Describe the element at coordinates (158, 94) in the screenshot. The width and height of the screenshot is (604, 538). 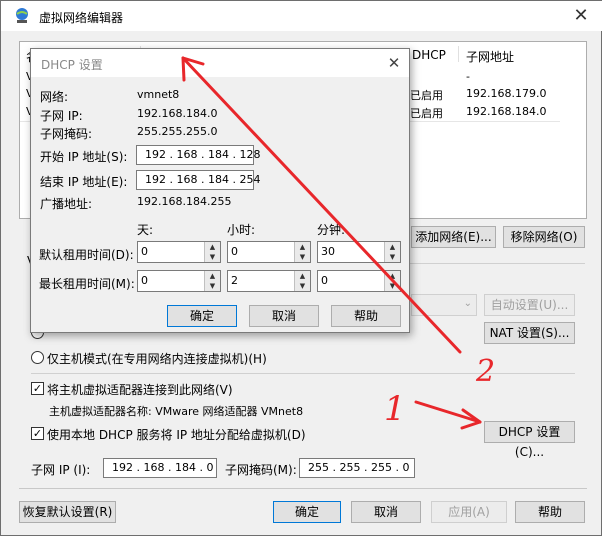
I see `network-value: vmnet8` at that location.